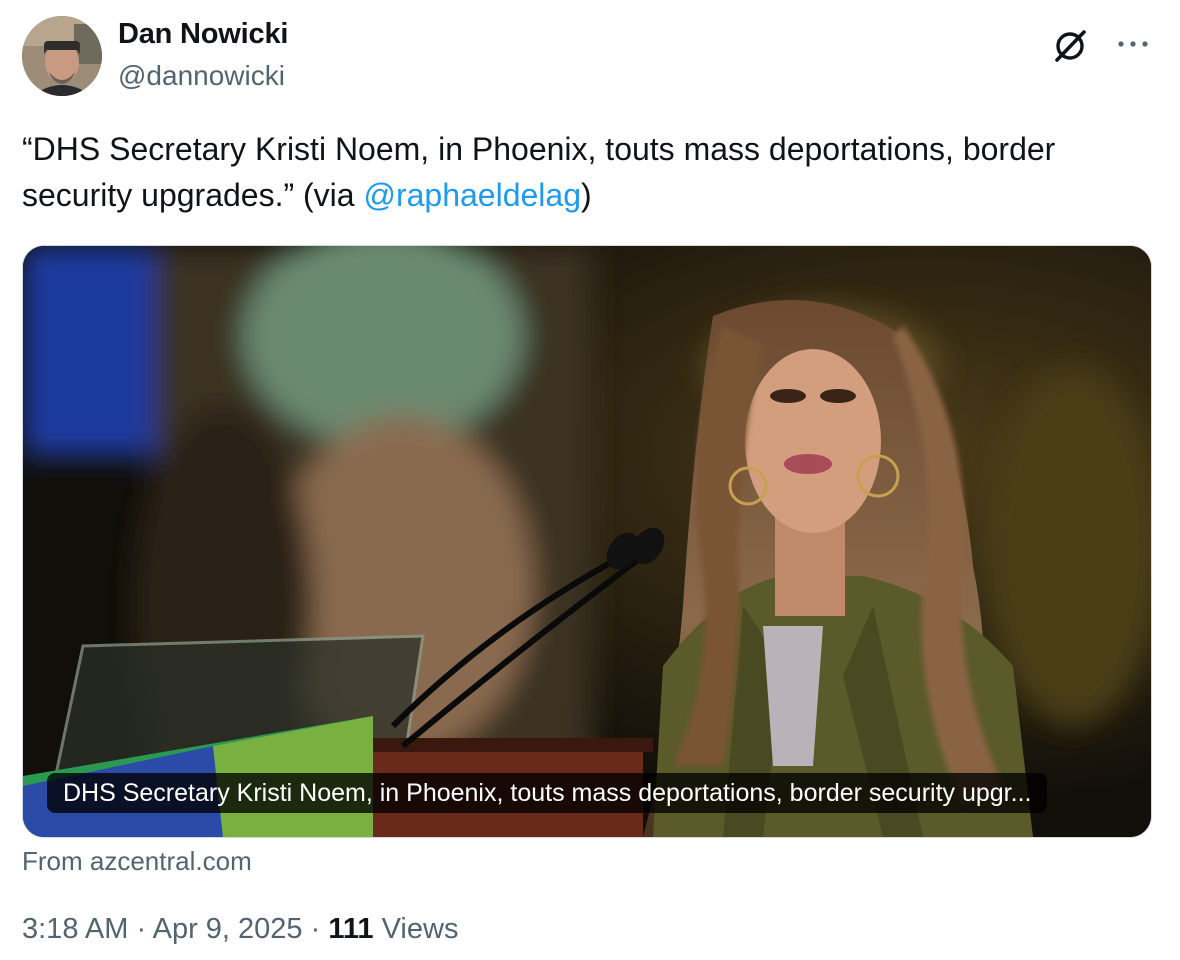 The image size is (1180, 960). What do you see at coordinates (1071, 46) in the screenshot?
I see `grok-icon` at bounding box center [1071, 46].